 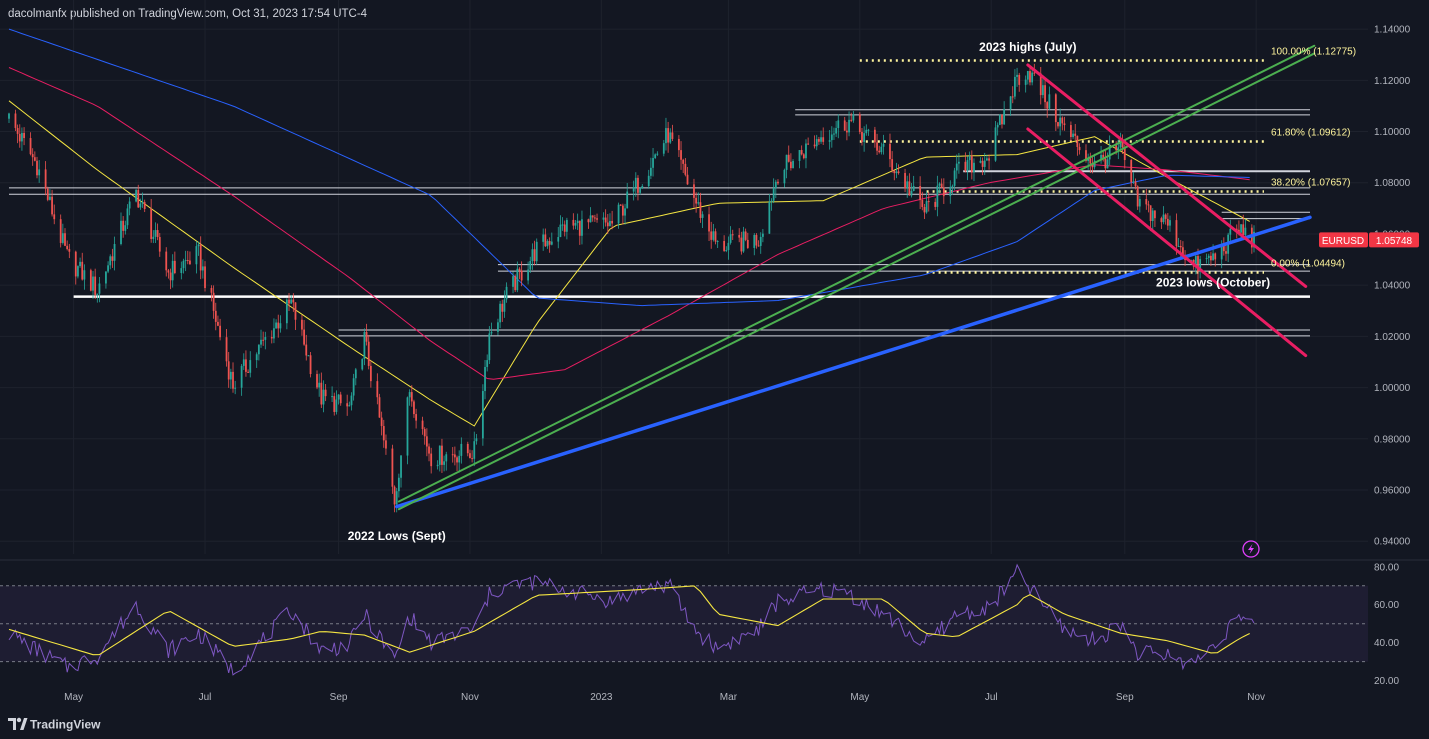 I want to click on x-tick-label: Sep, so click(x=1125, y=697).